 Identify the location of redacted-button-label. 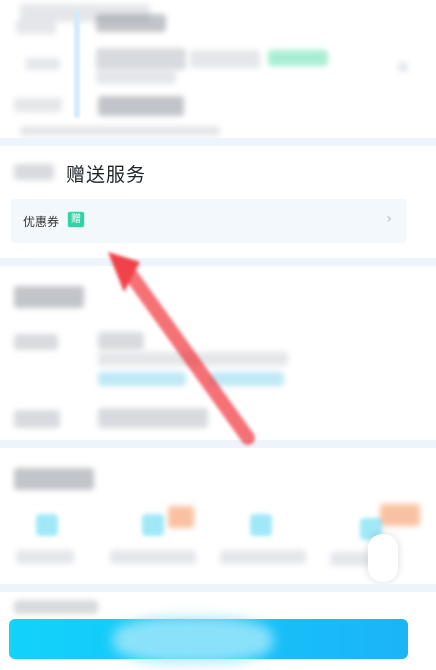
(193, 640).